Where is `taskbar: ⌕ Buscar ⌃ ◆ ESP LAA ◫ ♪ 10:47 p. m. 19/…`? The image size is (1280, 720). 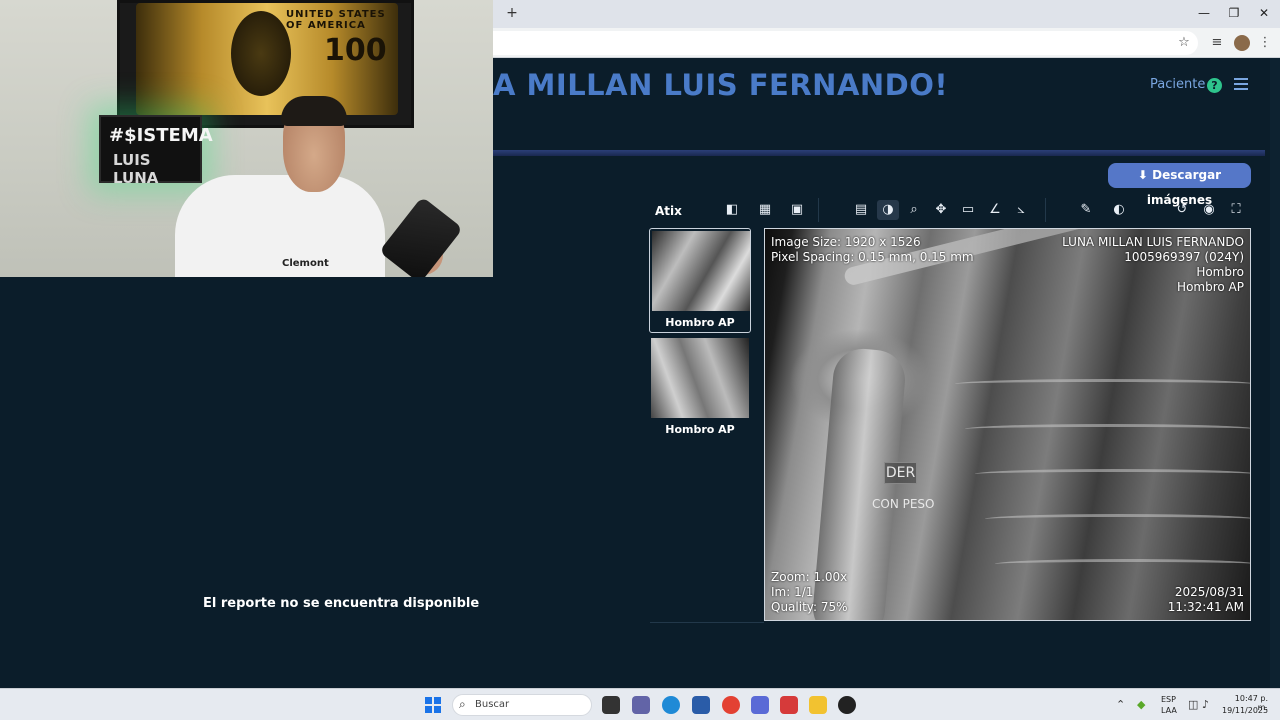 taskbar: ⌕ Buscar ⌃ ◆ ESP LAA ◫ ♪ 10:47 p. m. 19/… is located at coordinates (640, 704).